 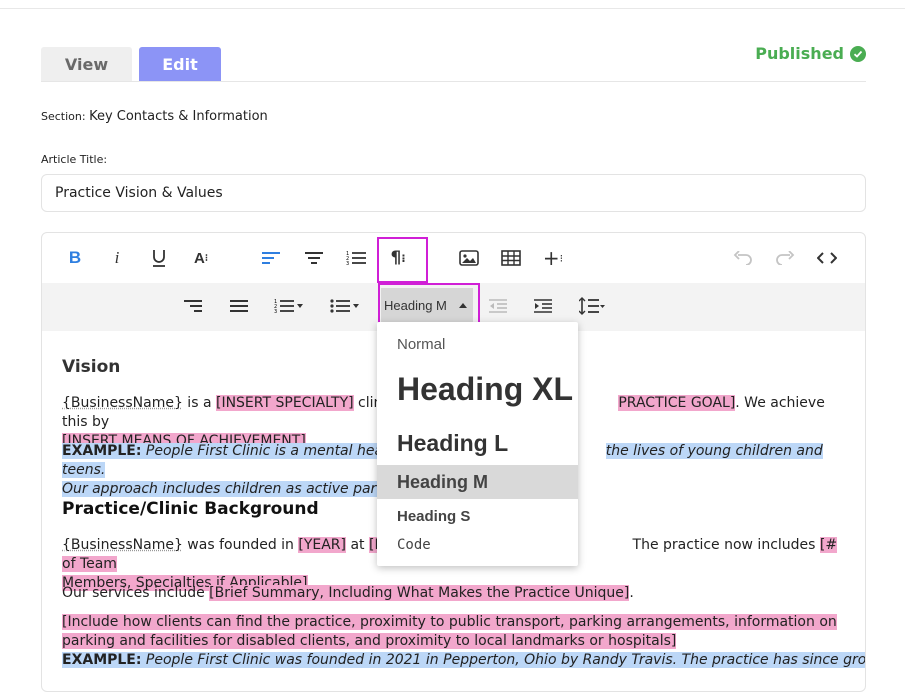 I want to click on tab-view: View, so click(x=86, y=64).